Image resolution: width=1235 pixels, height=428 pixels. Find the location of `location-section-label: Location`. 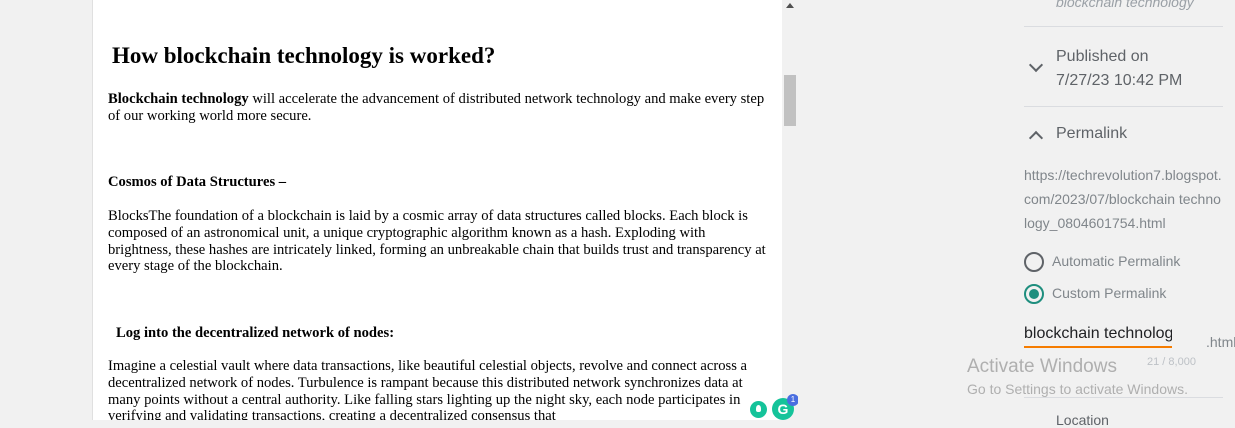

location-section-label: Location is located at coordinates (1082, 420).